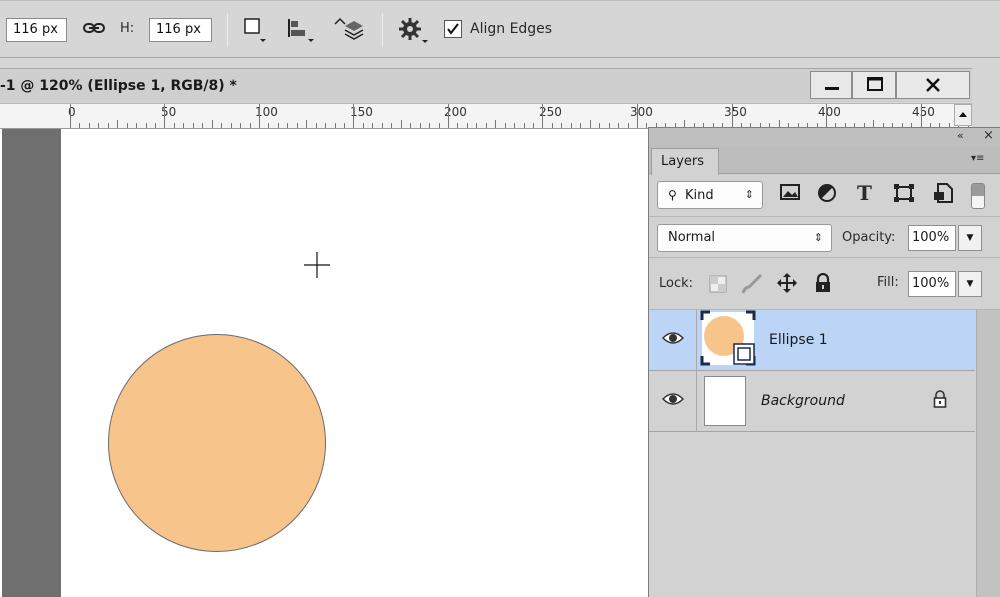 The image size is (1000, 597). Describe the element at coordinates (118, 86) in the screenshot. I see `document-tab-title: -1 @ 120% (Ellipse 1, RGB/8) *` at that location.